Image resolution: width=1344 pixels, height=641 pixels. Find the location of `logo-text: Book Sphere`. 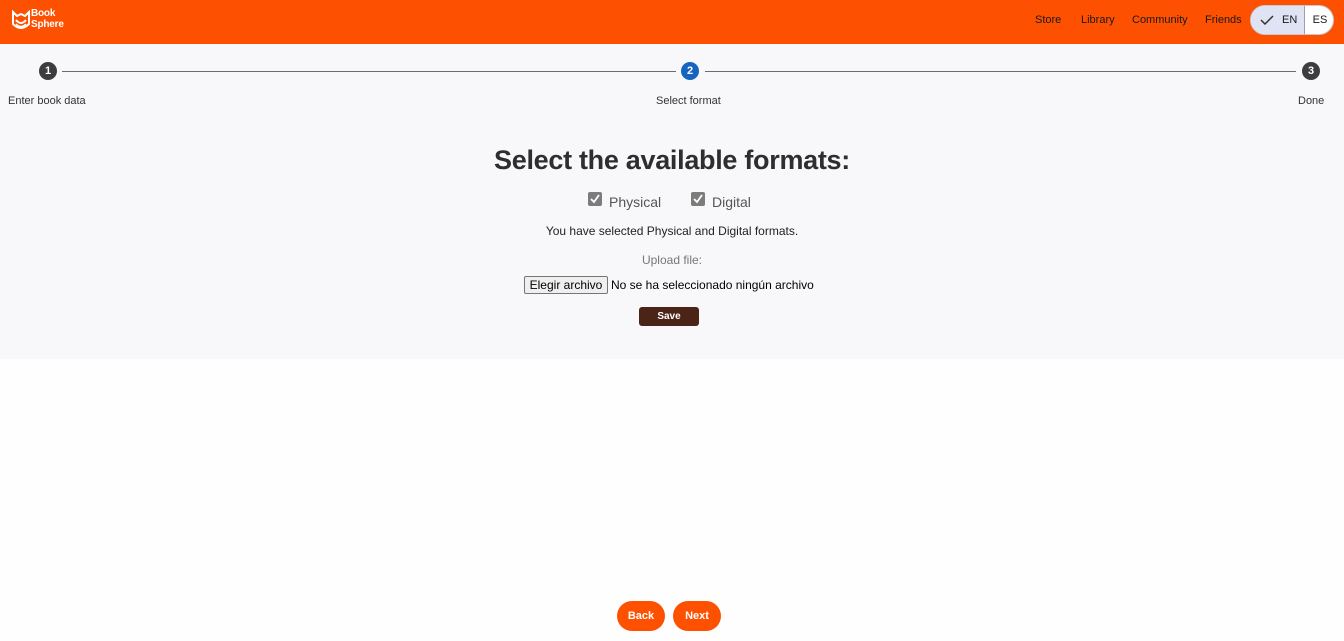

logo-text: Book Sphere is located at coordinates (47, 19).